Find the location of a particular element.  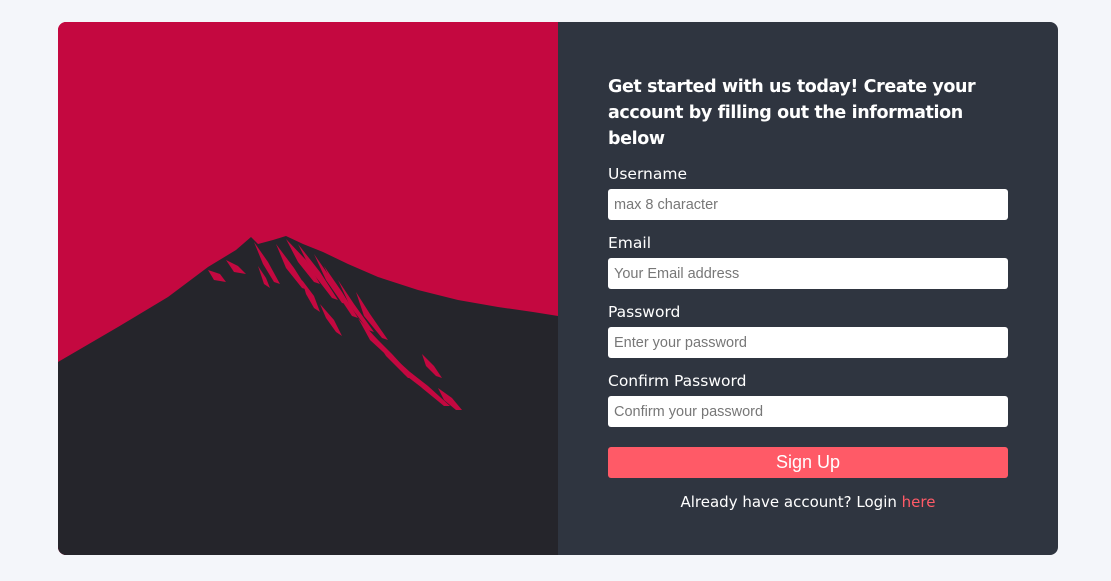

login-prompt: Already have account? Login here is located at coordinates (808, 502).